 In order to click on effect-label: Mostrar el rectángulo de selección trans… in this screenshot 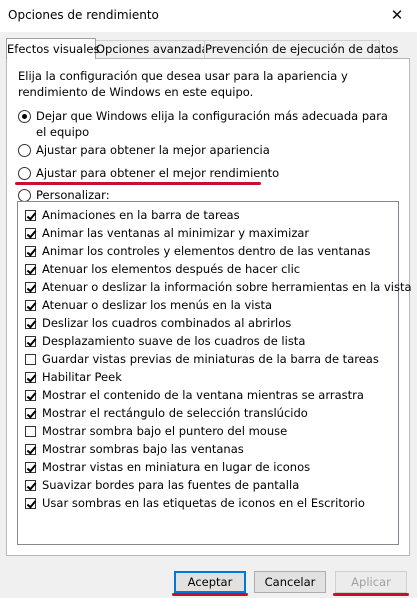, I will do `click(175, 413)`.